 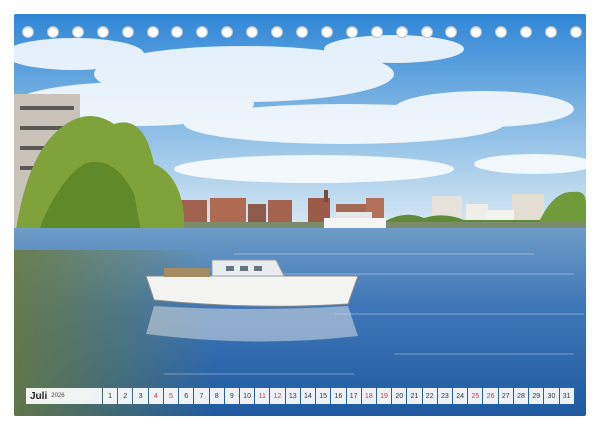 What do you see at coordinates (445, 396) in the screenshot?
I see `day-cell: 23` at bounding box center [445, 396].